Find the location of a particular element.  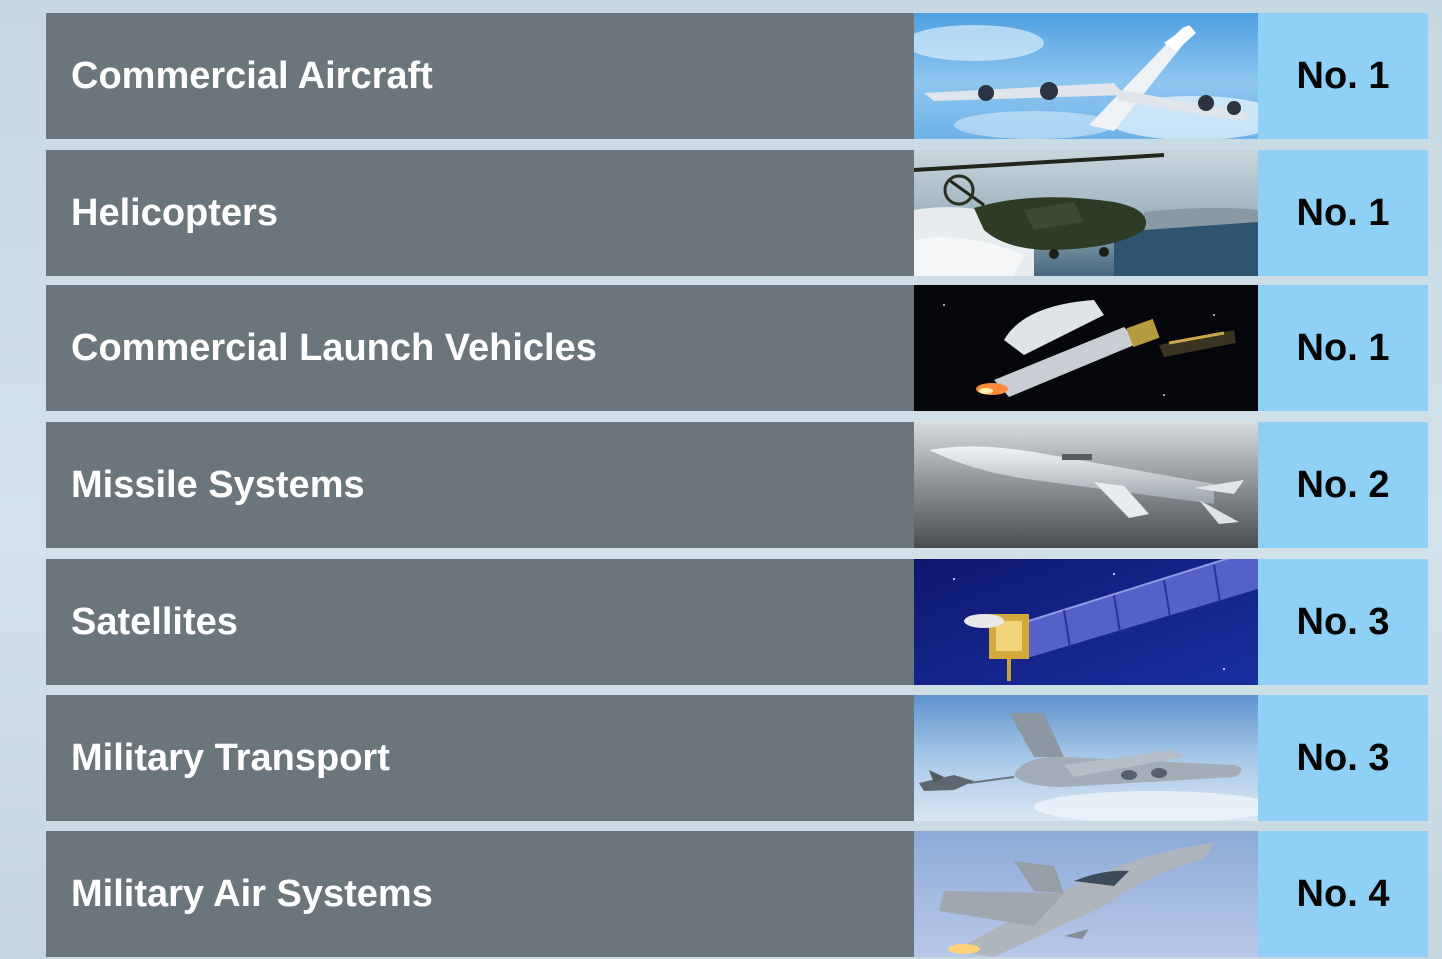

category-label: Helicopters is located at coordinates (174, 213).